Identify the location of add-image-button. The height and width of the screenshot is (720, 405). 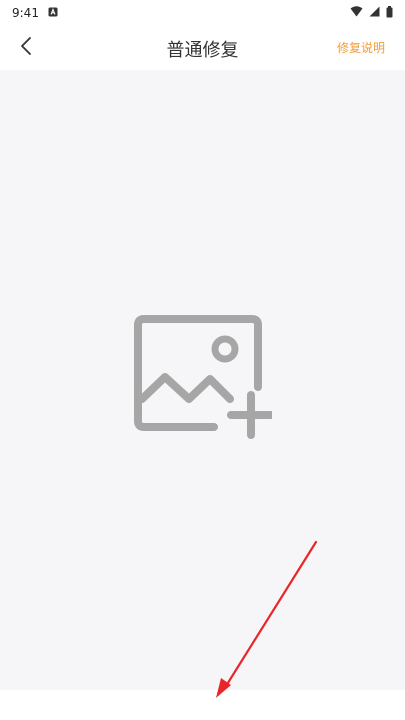
(203, 378).